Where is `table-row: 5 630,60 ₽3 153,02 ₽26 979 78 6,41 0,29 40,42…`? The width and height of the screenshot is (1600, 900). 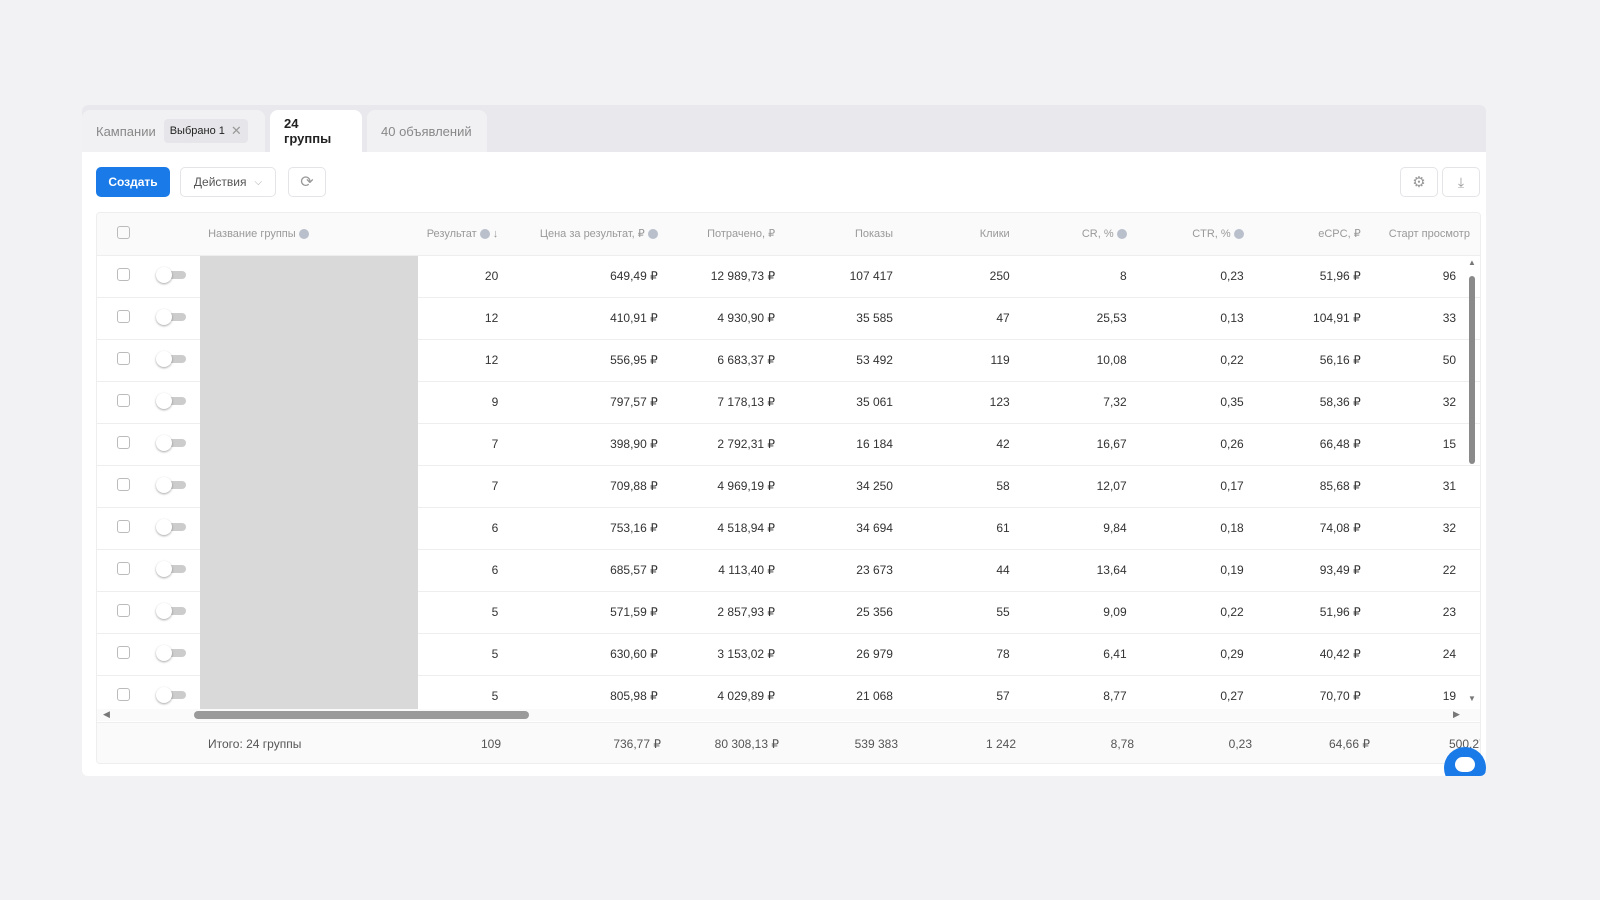
table-row: 5 630,60 ₽3 153,02 ₽26 979 78 6,41 0,29 40,42… is located at coordinates (788, 654).